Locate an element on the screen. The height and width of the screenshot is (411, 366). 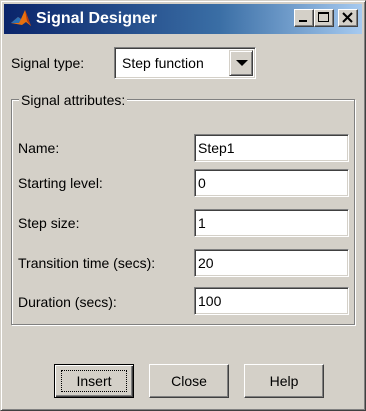
step-size-label: Step size: is located at coordinates (49, 223).